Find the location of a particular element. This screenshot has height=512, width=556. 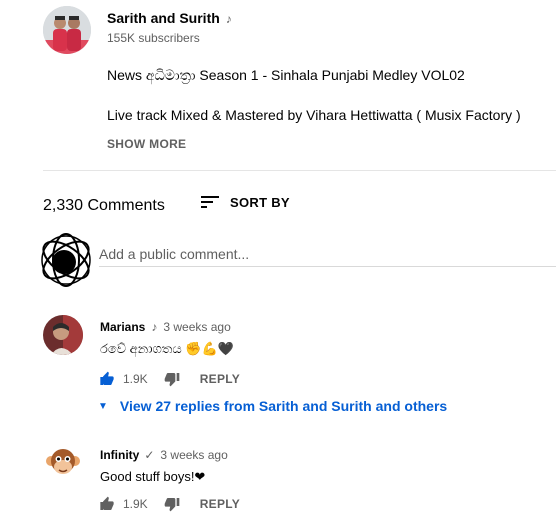

comment-header: Infinity ✓ 3 weeks ago is located at coordinates (164, 455).